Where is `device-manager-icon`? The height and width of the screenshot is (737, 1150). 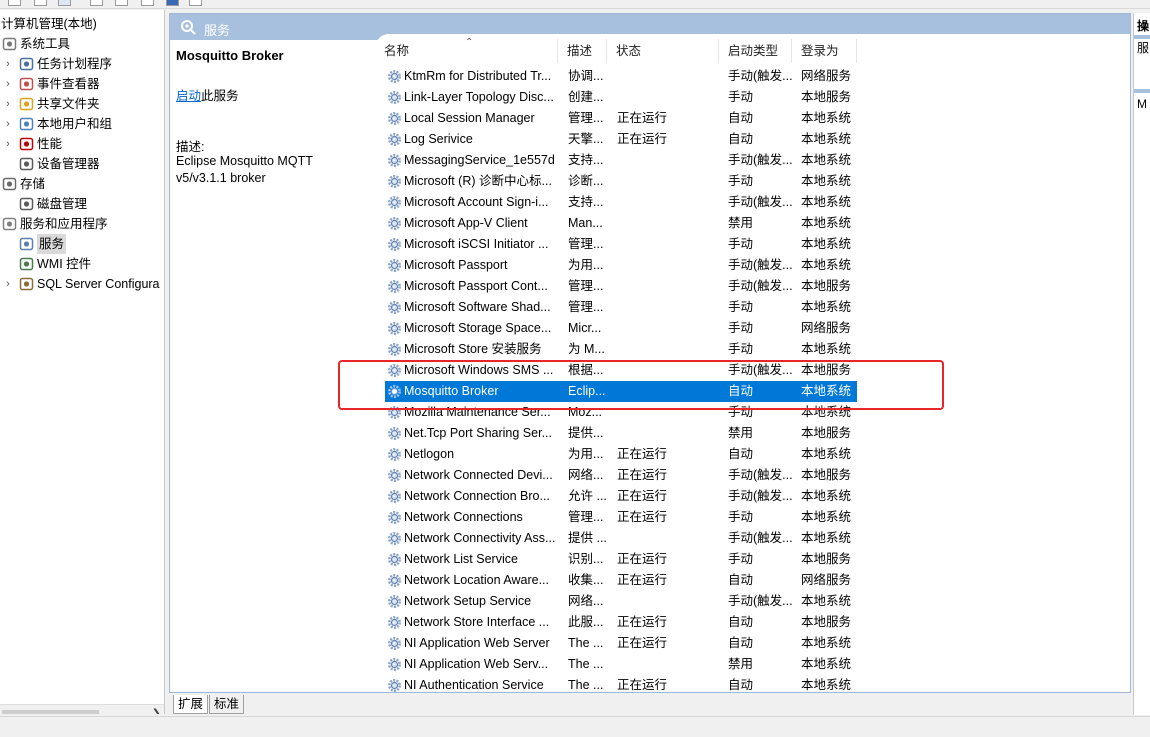 device-manager-icon is located at coordinates (26, 164).